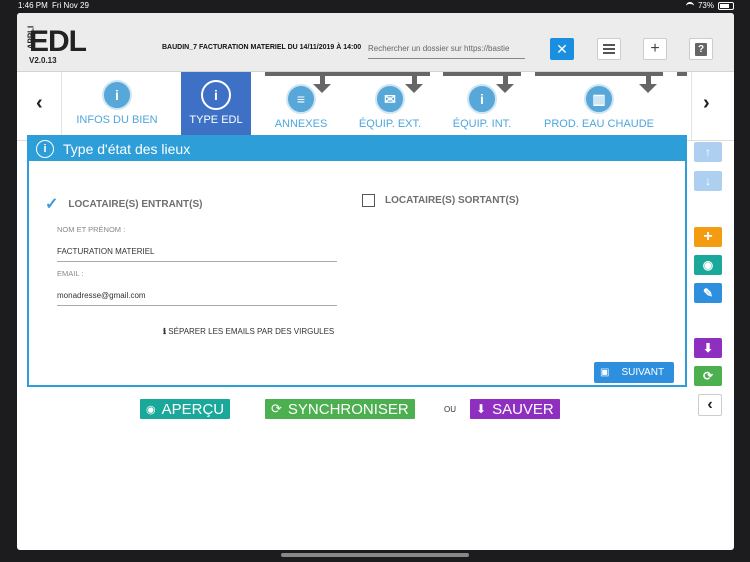 This screenshot has width=750, height=562. Describe the element at coordinates (643, 372) in the screenshot. I see `next-button-label: SUIVANT` at that location.